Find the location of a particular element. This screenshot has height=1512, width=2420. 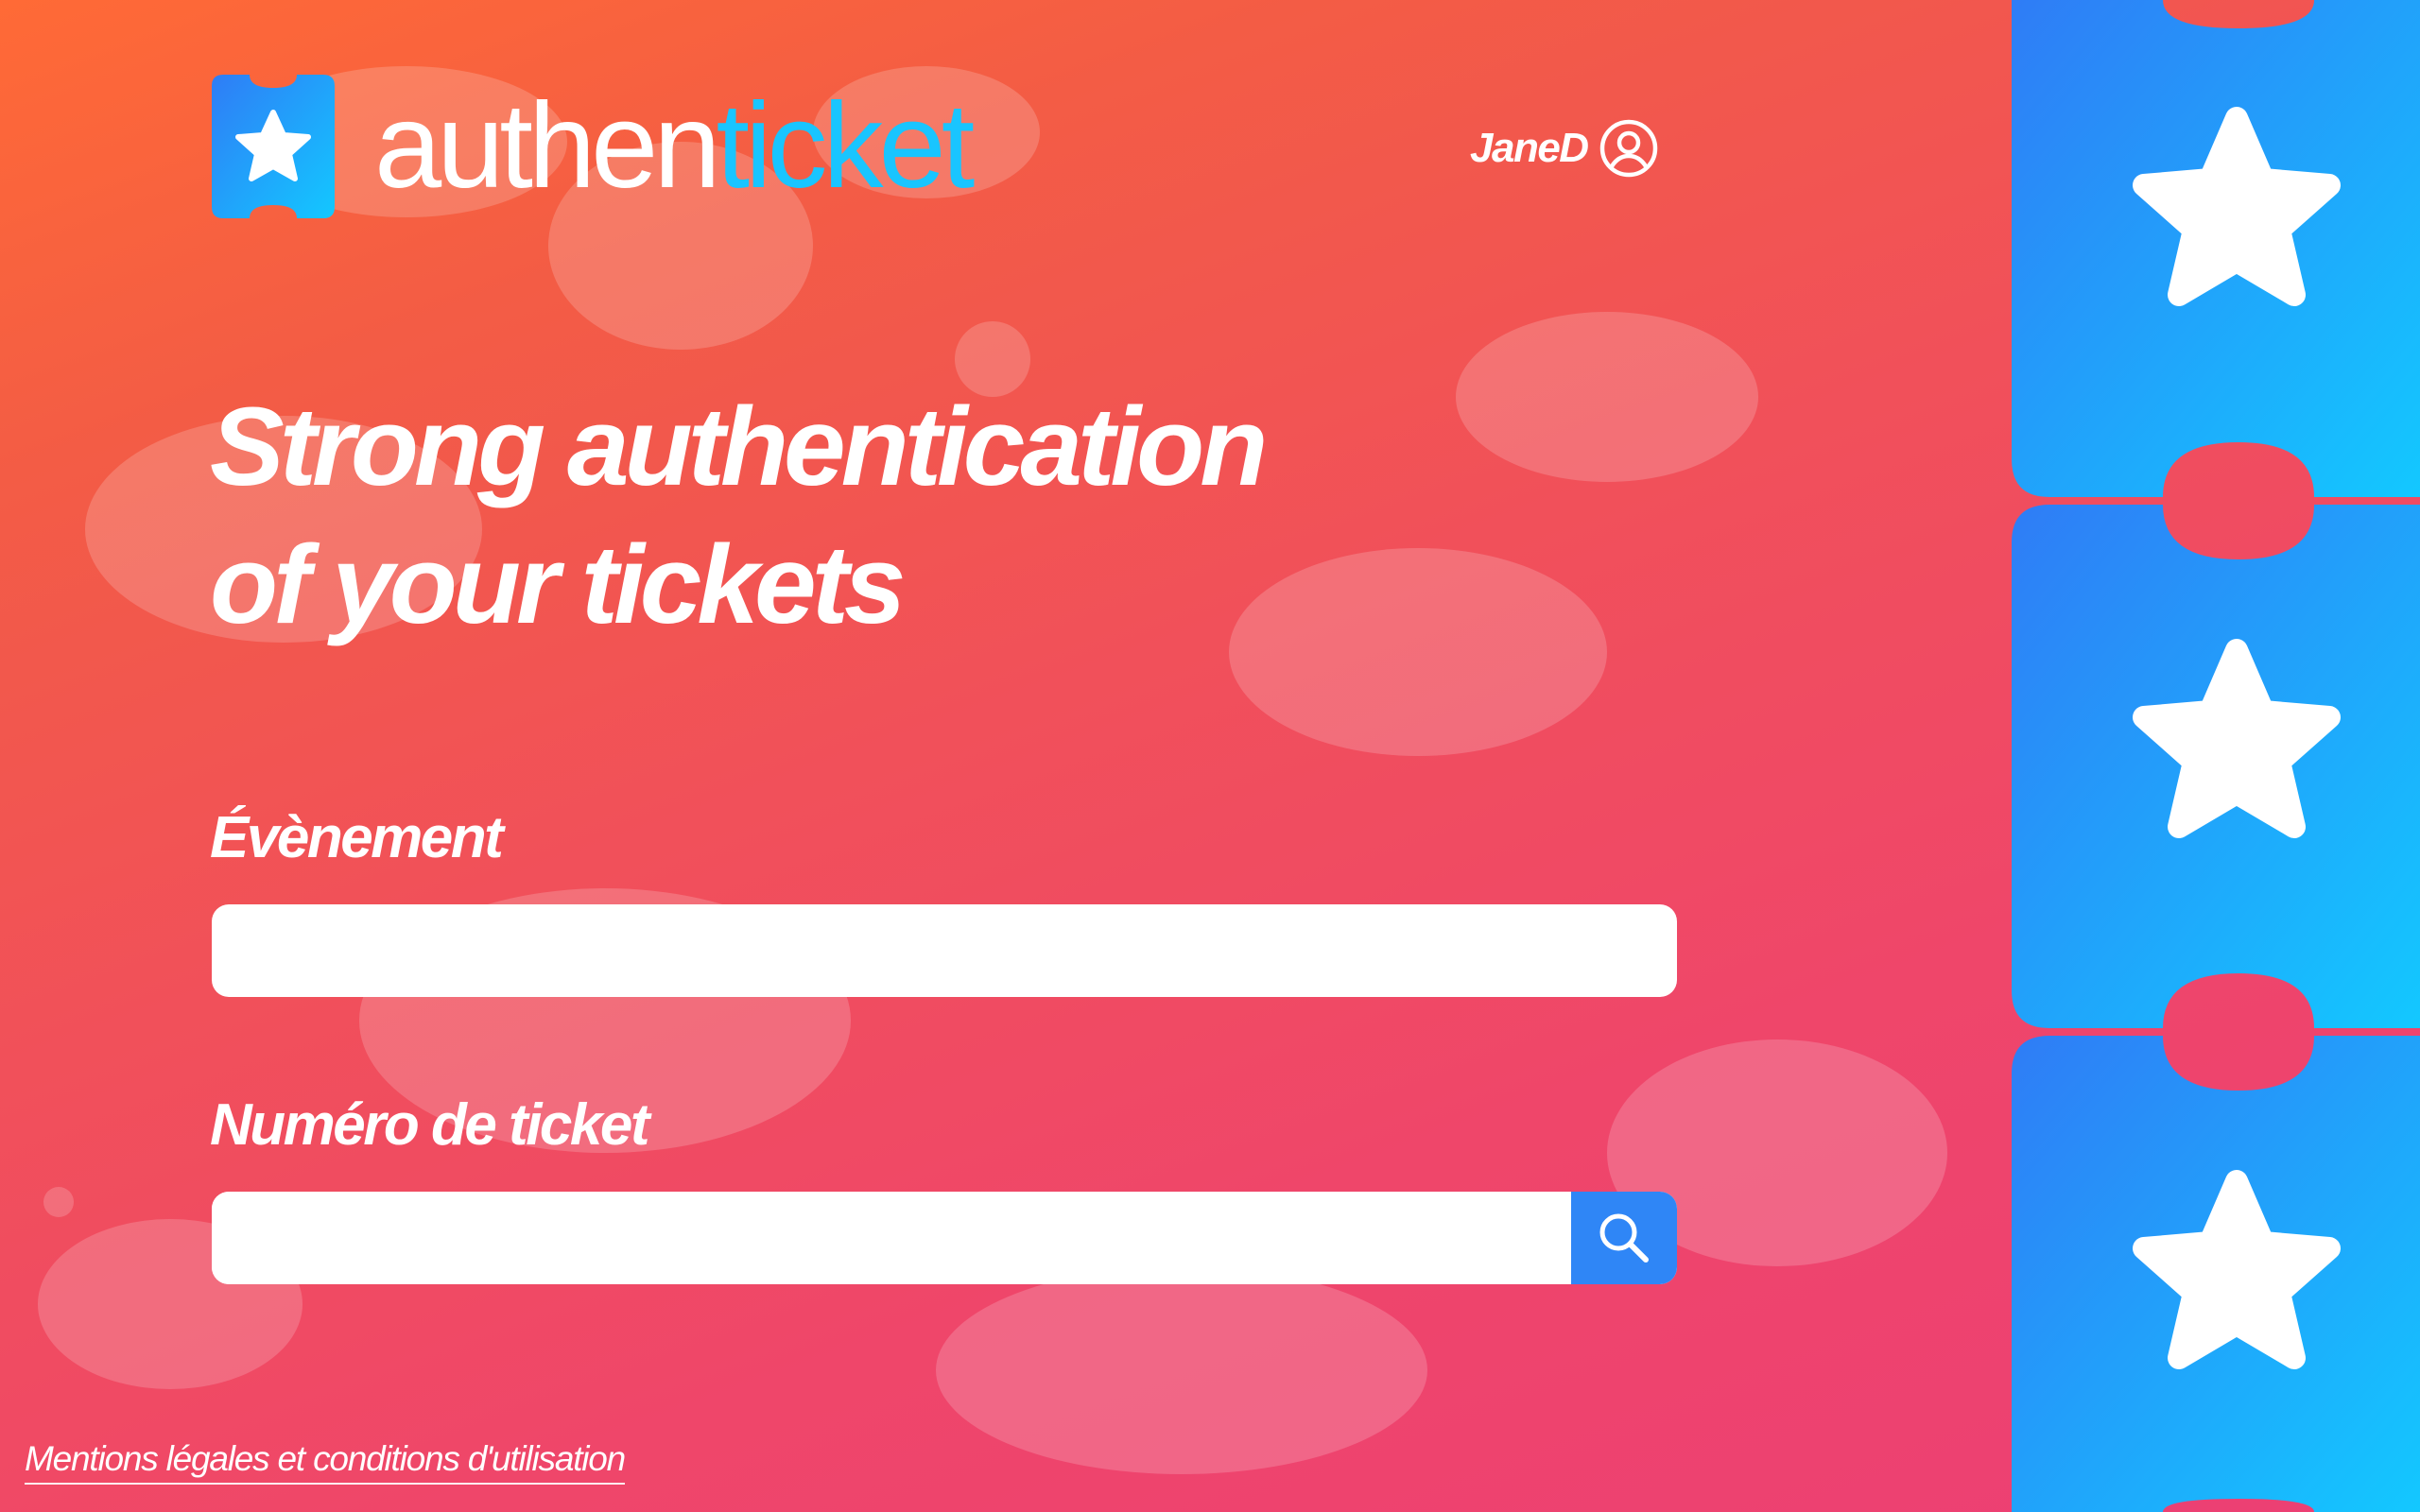

ticket-star-icon is located at coordinates (273, 146).